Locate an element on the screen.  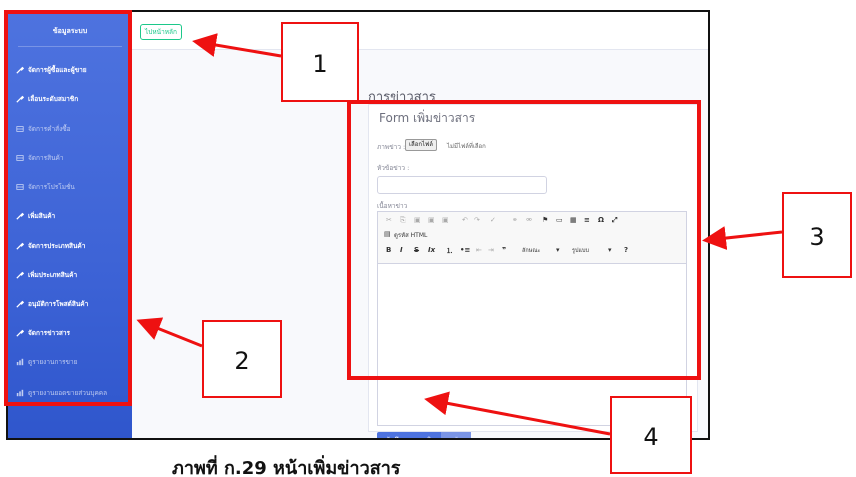
callout-3: 3 is located at coordinates (817, 235).